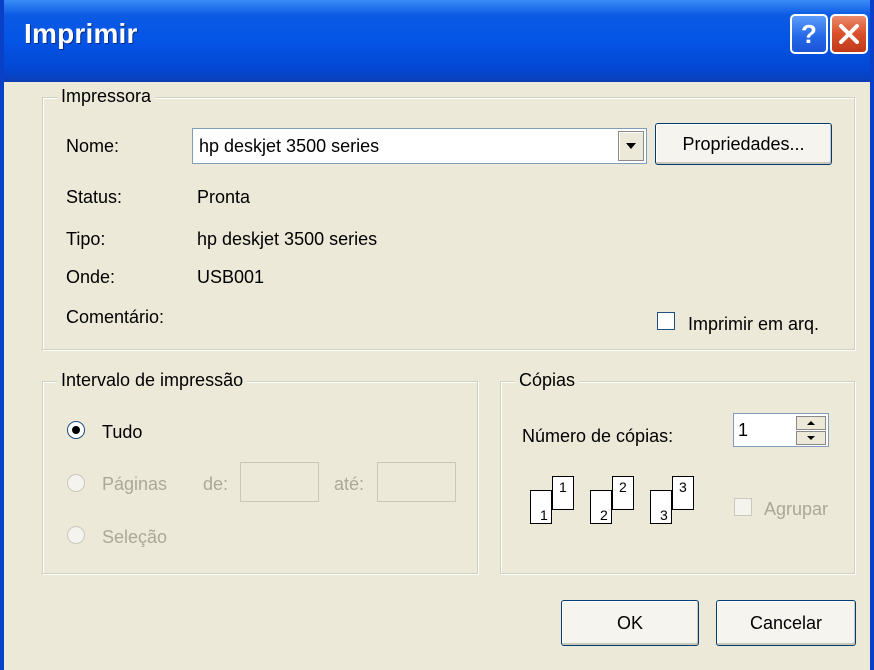 The width and height of the screenshot is (874, 670). I want to click on window-title: Imprimir, so click(81, 33).